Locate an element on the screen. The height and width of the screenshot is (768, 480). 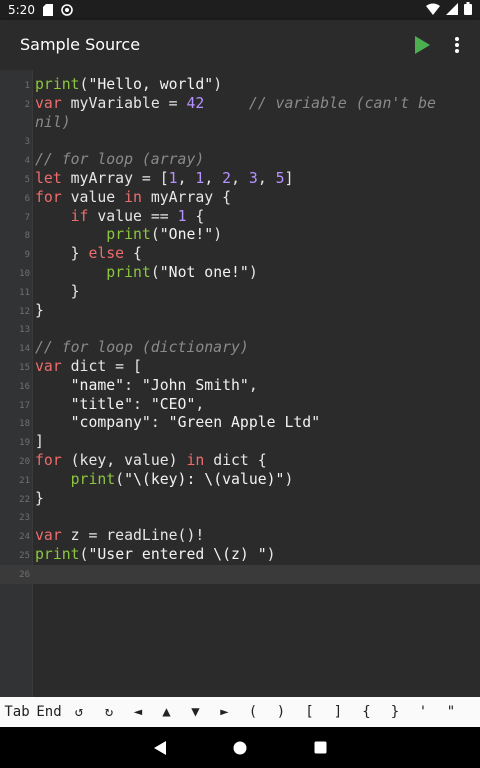
code-line: 6 for value in myArray { is located at coordinates (240, 198).